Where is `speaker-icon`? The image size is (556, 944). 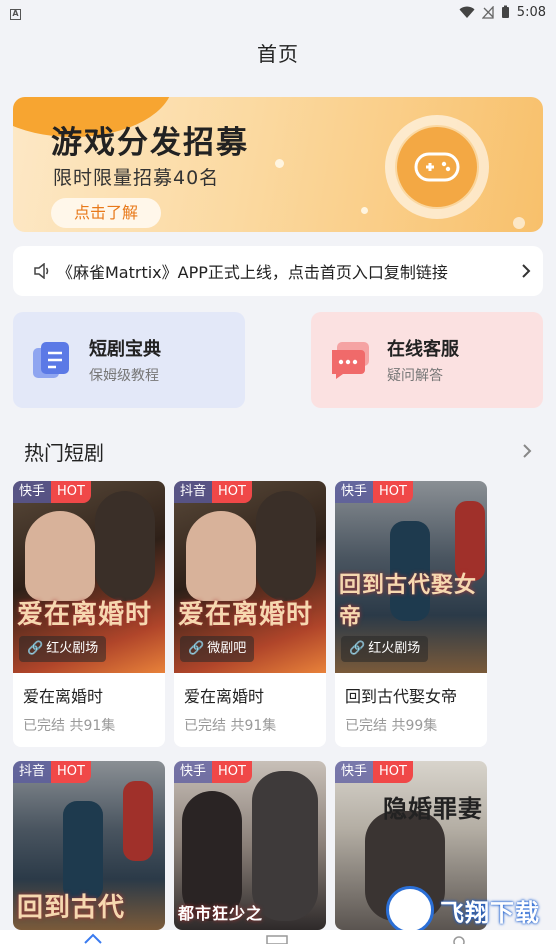 speaker-icon is located at coordinates (41, 271).